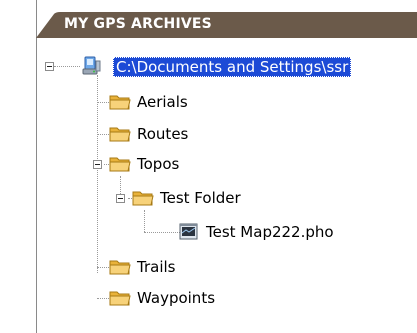 Image resolution: width=417 pixels, height=333 pixels. Describe the element at coordinates (163, 134) in the screenshot. I see `tree-item-label: Routes` at that location.